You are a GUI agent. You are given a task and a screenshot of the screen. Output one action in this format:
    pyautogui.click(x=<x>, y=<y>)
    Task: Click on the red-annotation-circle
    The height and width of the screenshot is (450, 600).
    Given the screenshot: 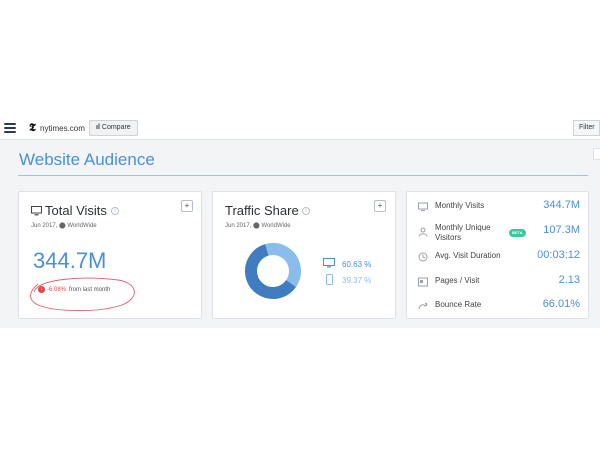 What is the action you would take?
    pyautogui.click(x=82, y=294)
    